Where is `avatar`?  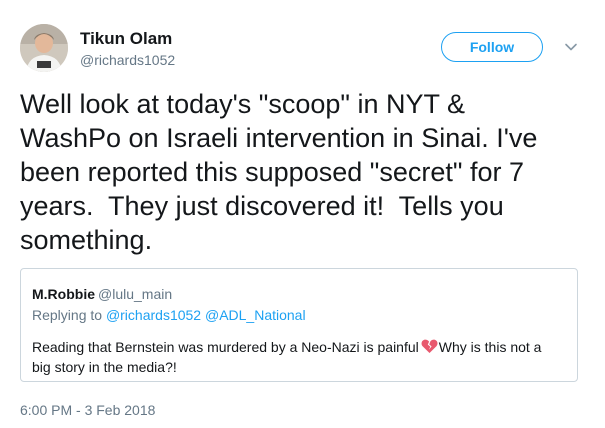 avatar is located at coordinates (44, 48).